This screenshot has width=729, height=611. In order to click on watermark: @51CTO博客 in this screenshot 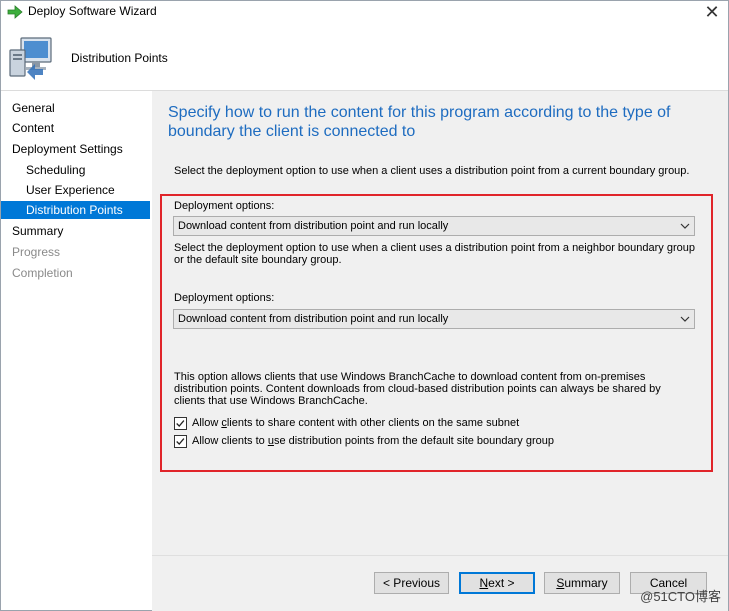, I will do `click(680, 596)`.